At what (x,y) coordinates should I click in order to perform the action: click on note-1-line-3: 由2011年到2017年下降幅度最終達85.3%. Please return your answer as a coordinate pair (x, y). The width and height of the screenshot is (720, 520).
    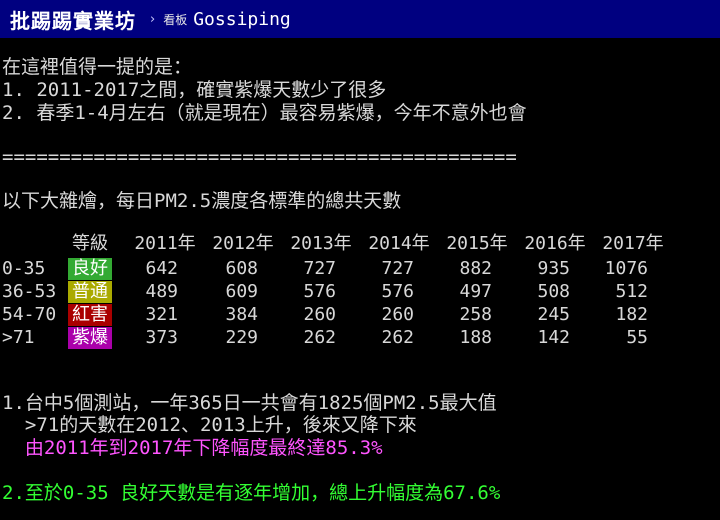
    Looking at the image, I should click on (192, 448).